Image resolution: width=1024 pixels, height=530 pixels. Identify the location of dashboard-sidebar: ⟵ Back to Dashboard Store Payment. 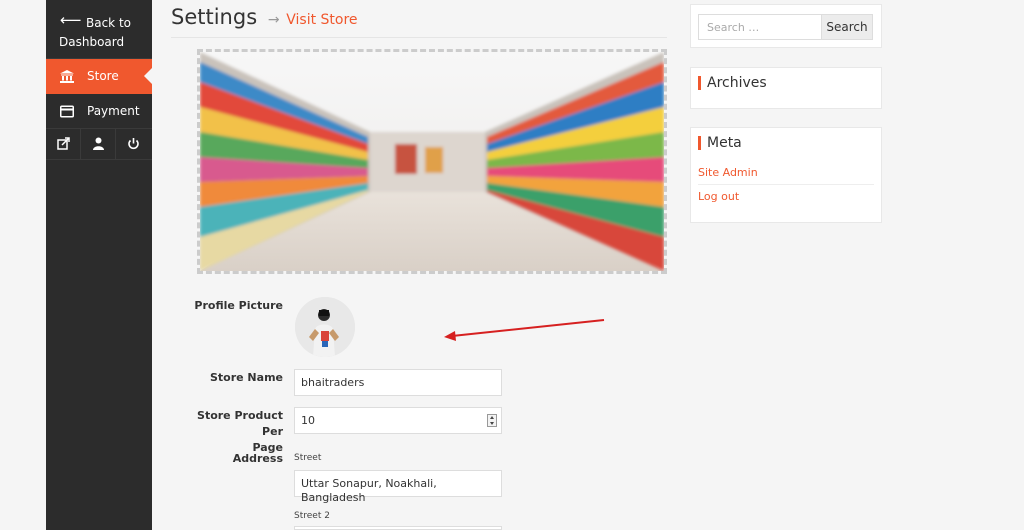
(99, 265).